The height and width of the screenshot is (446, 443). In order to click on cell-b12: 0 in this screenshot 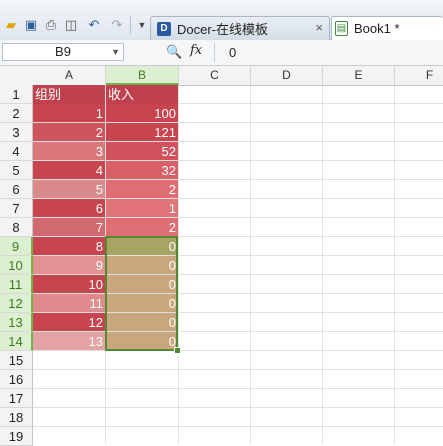, I will do `click(142, 303)`.